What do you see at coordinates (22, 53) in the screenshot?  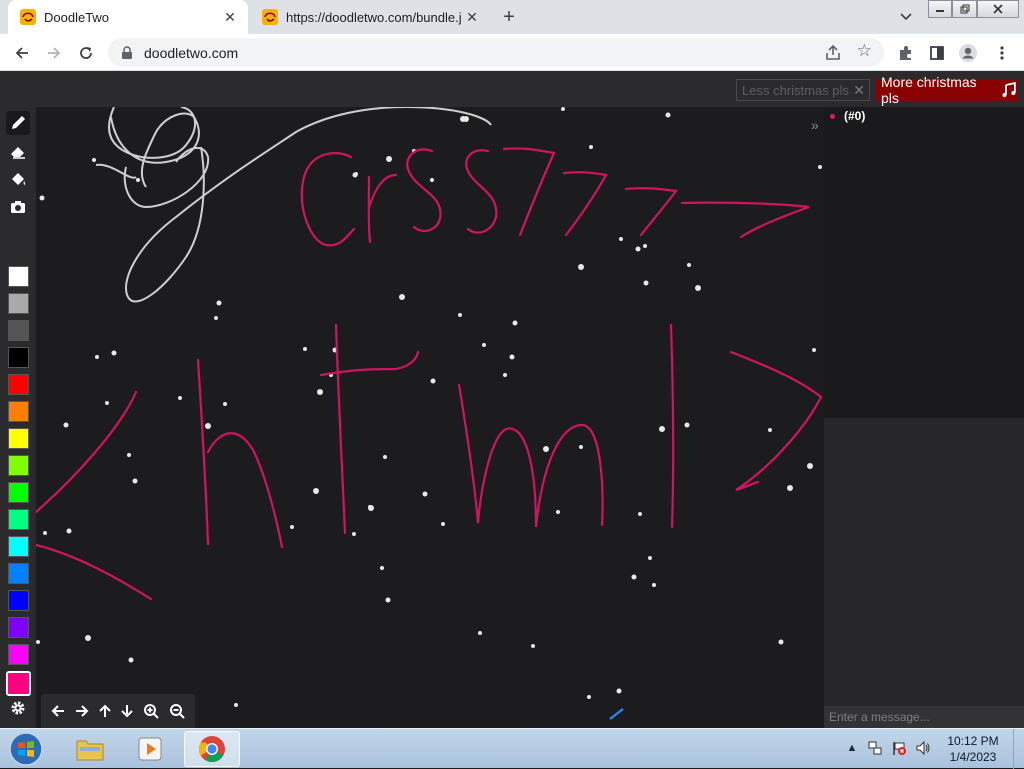 I see `back-arrow-icon` at bounding box center [22, 53].